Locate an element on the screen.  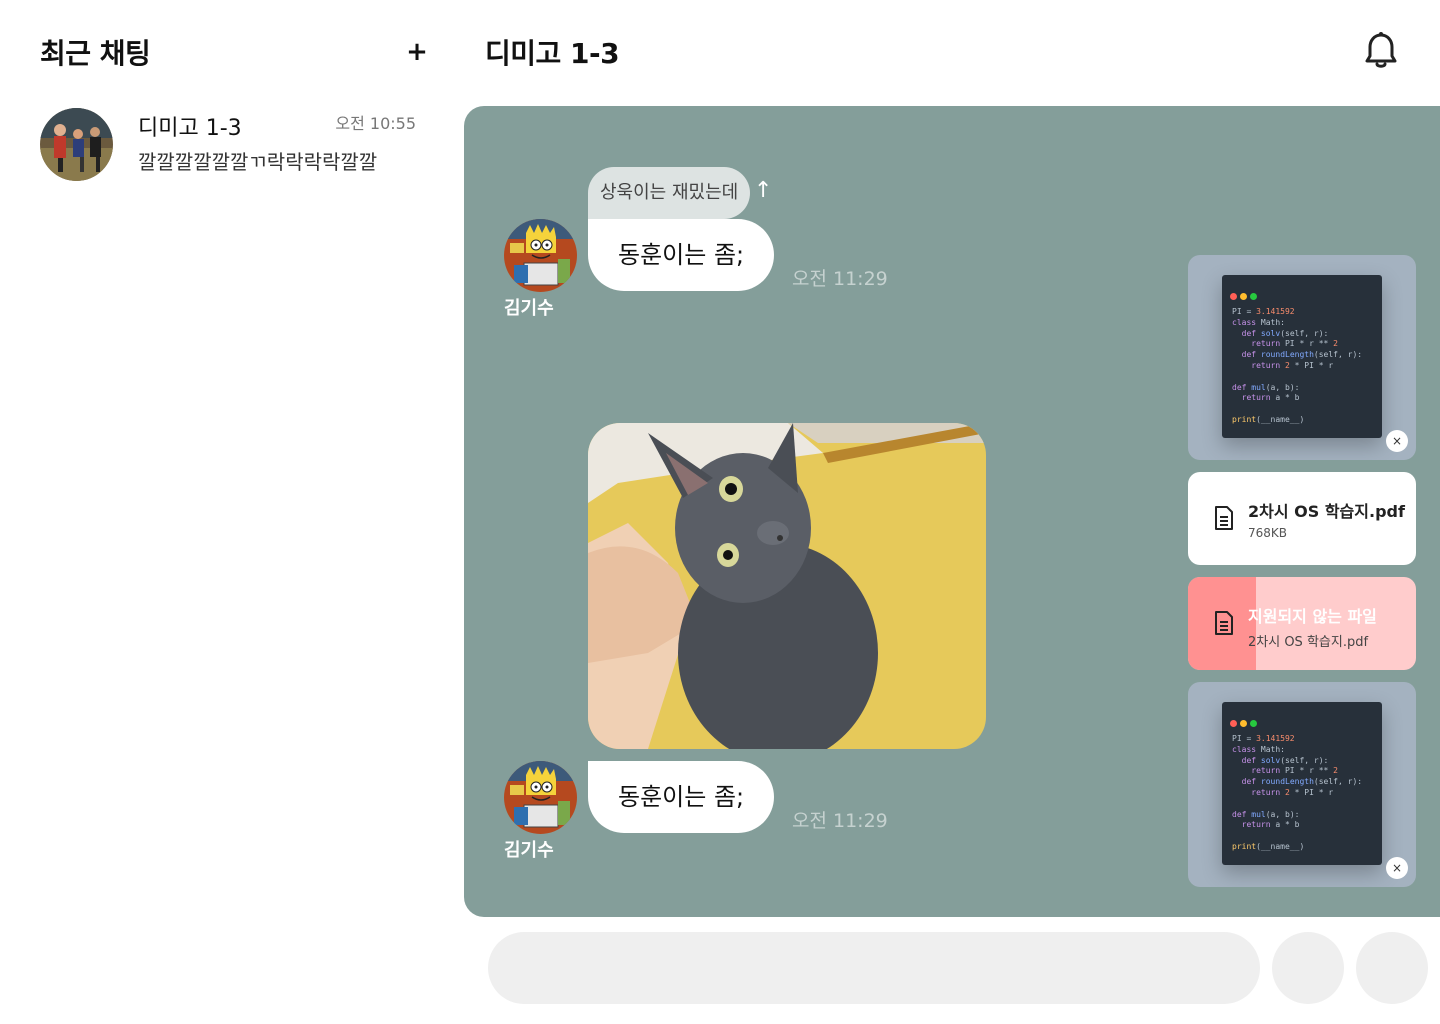
new-chat-button: + is located at coordinates (417, 52).